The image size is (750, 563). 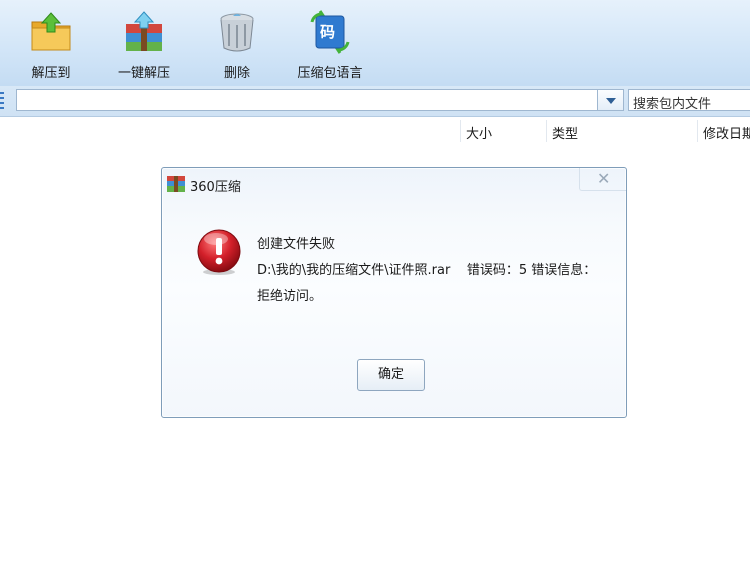 I want to click on dropdown-arrow-icon, so click(x=611, y=101).